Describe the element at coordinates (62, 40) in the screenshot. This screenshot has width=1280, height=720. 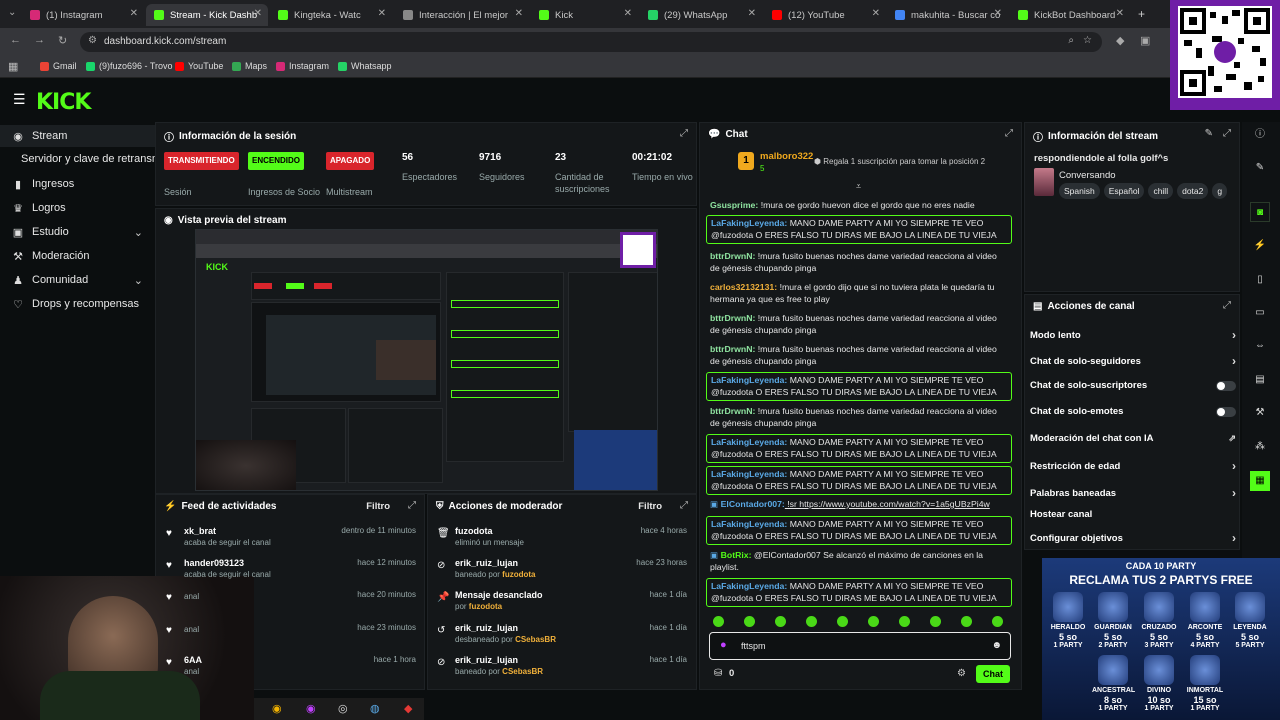
I see `reload-icon: ↻` at that location.